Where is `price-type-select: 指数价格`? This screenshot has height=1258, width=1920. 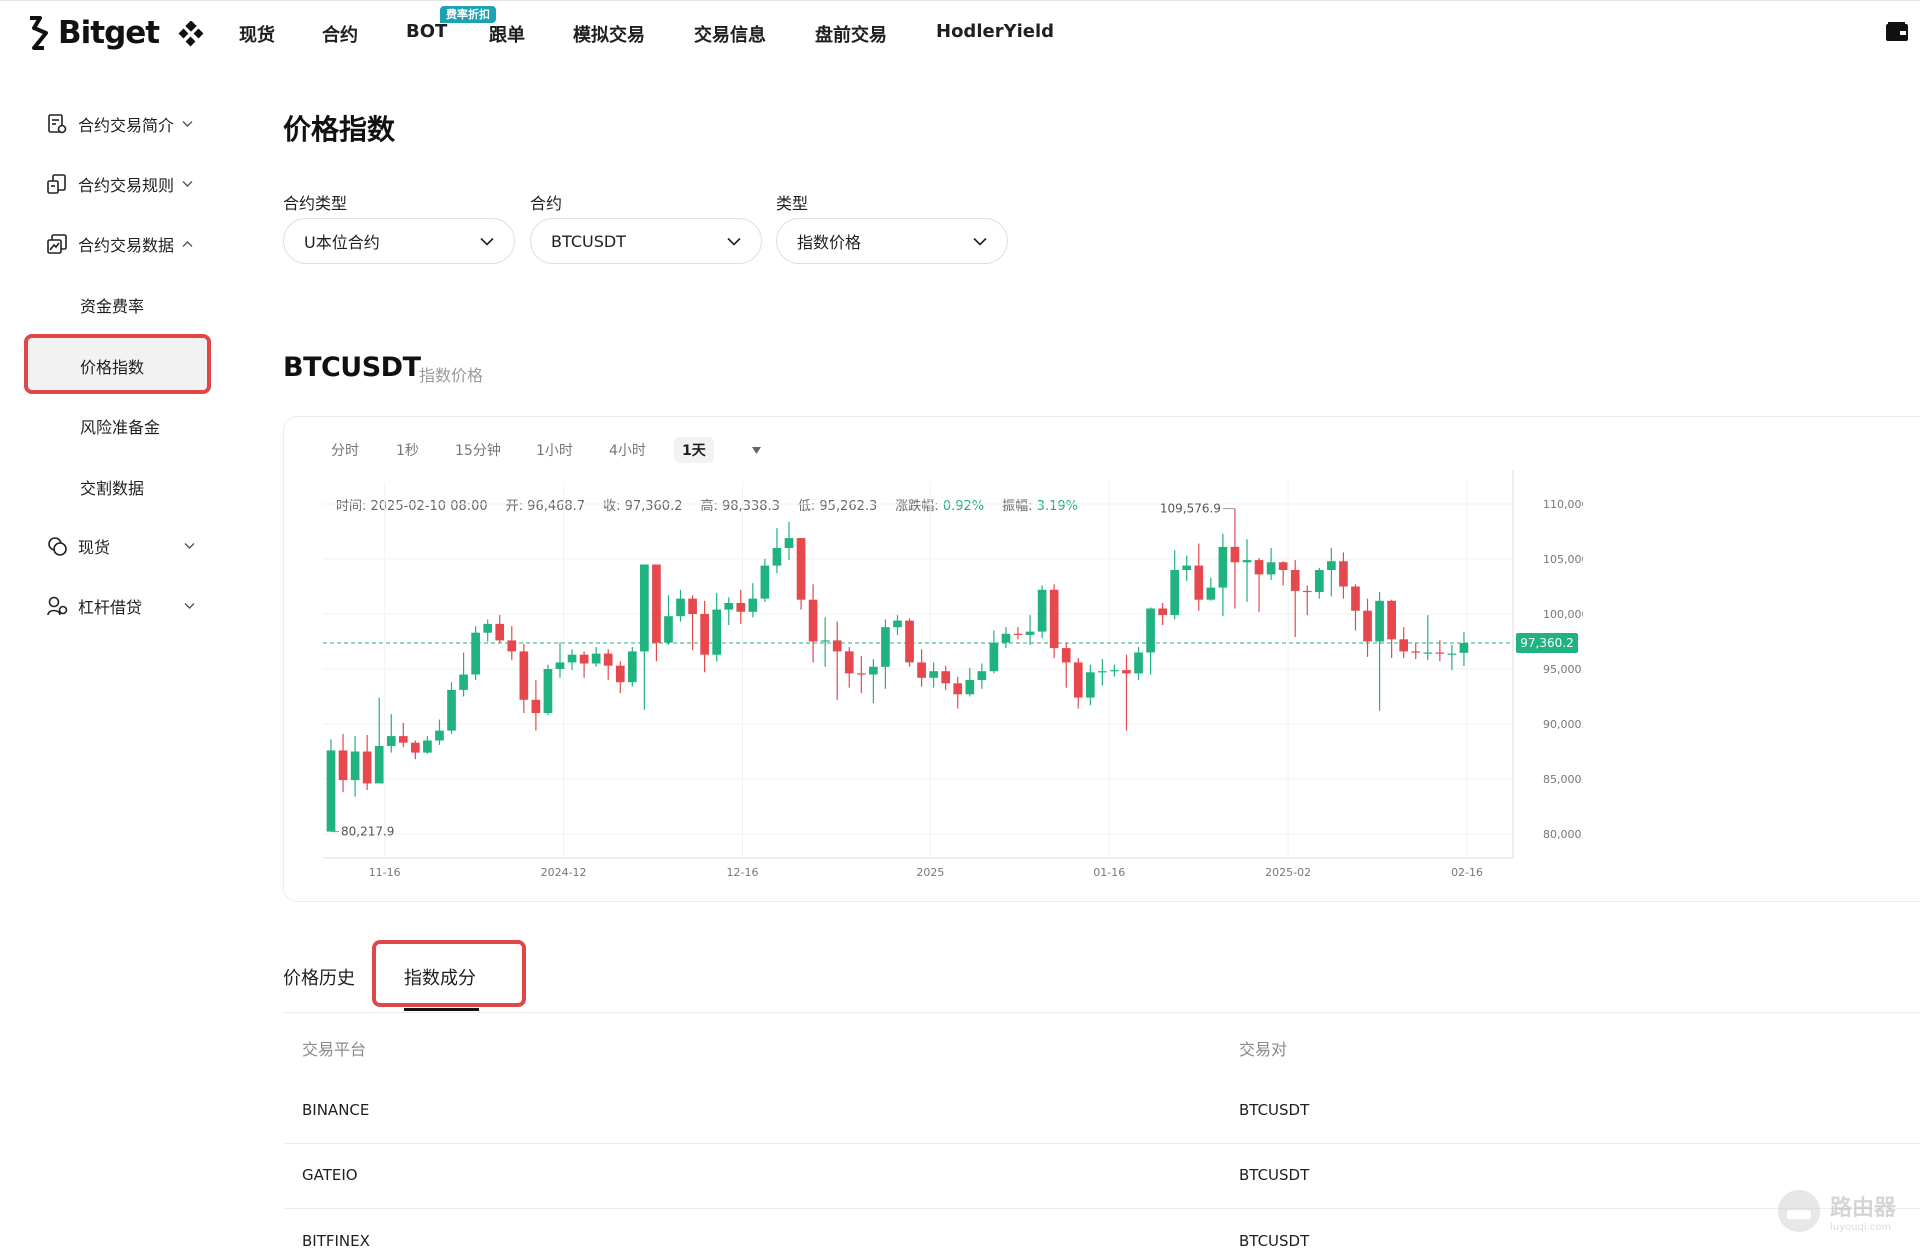 price-type-select: 指数价格 is located at coordinates (892, 241).